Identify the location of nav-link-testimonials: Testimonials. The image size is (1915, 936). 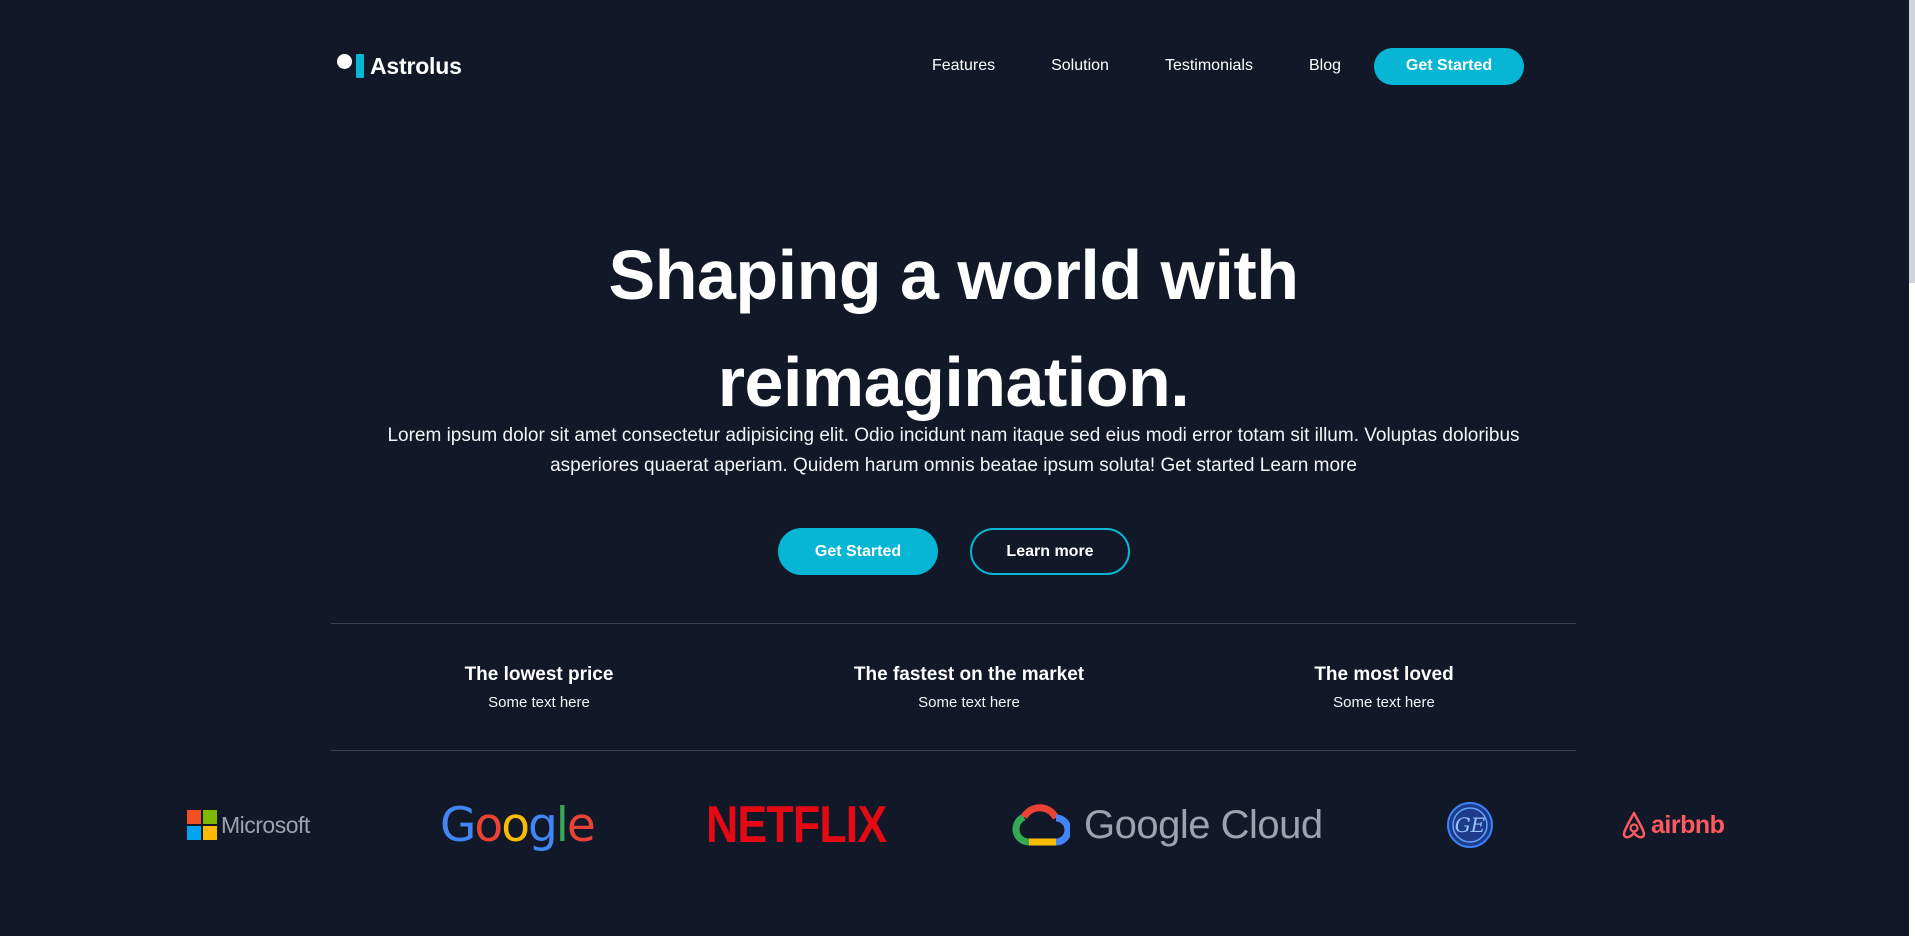
(1209, 66).